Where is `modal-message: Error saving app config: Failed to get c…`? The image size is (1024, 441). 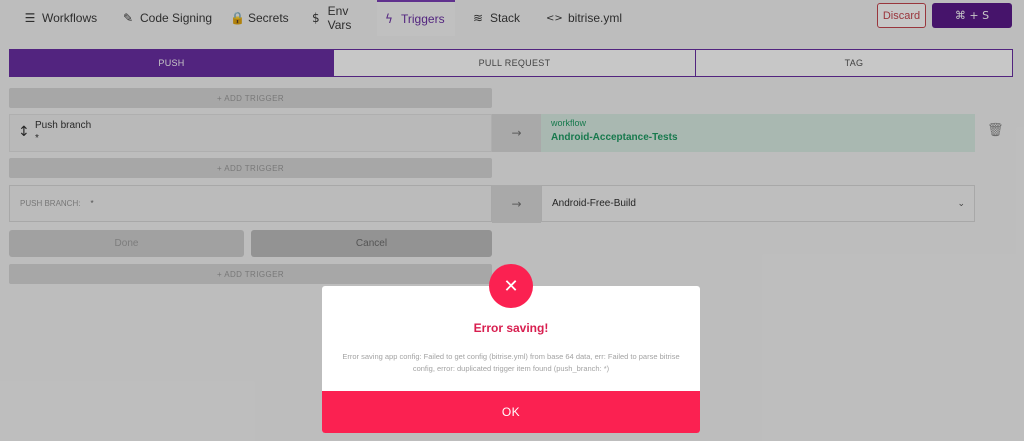 modal-message: Error saving app config: Failed to get c… is located at coordinates (511, 362).